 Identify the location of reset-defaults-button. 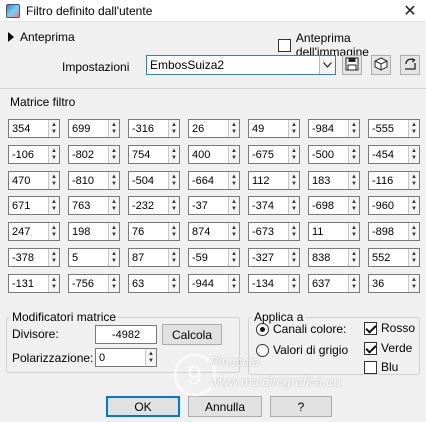
(410, 65).